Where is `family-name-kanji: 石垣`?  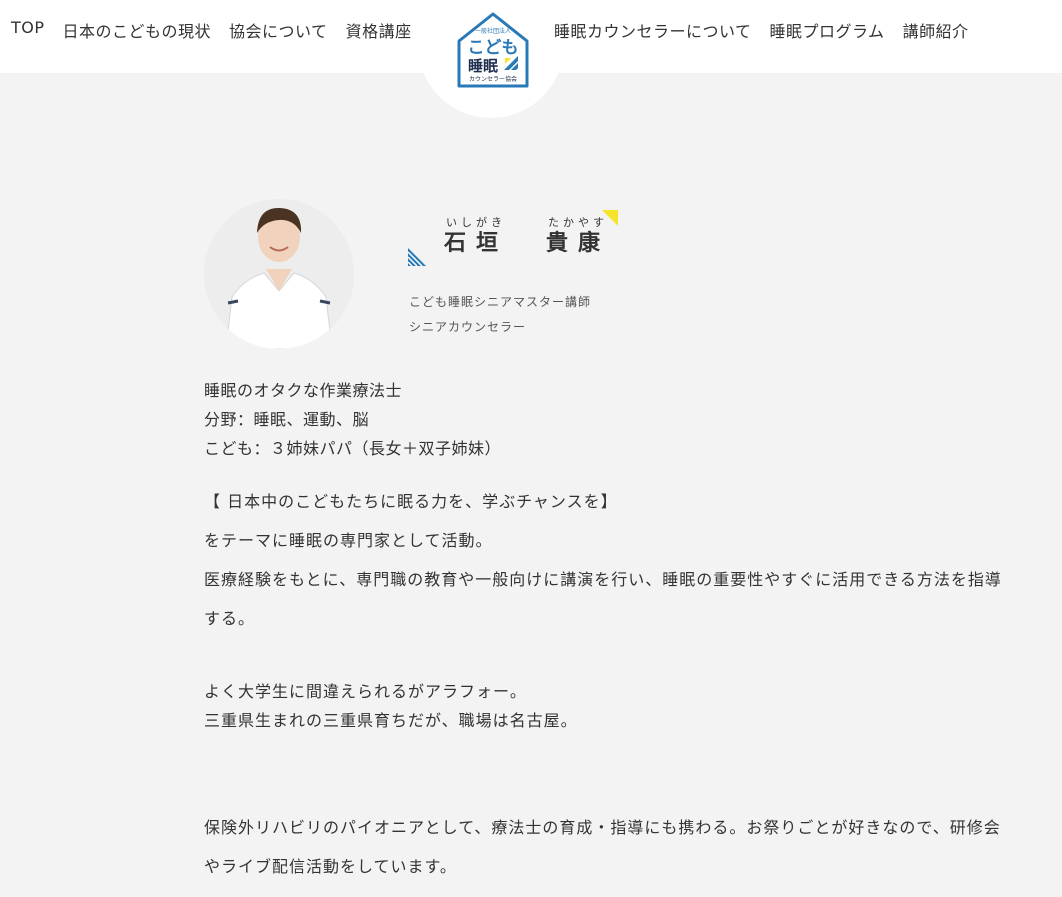 family-name-kanji: 石垣 is located at coordinates (476, 243).